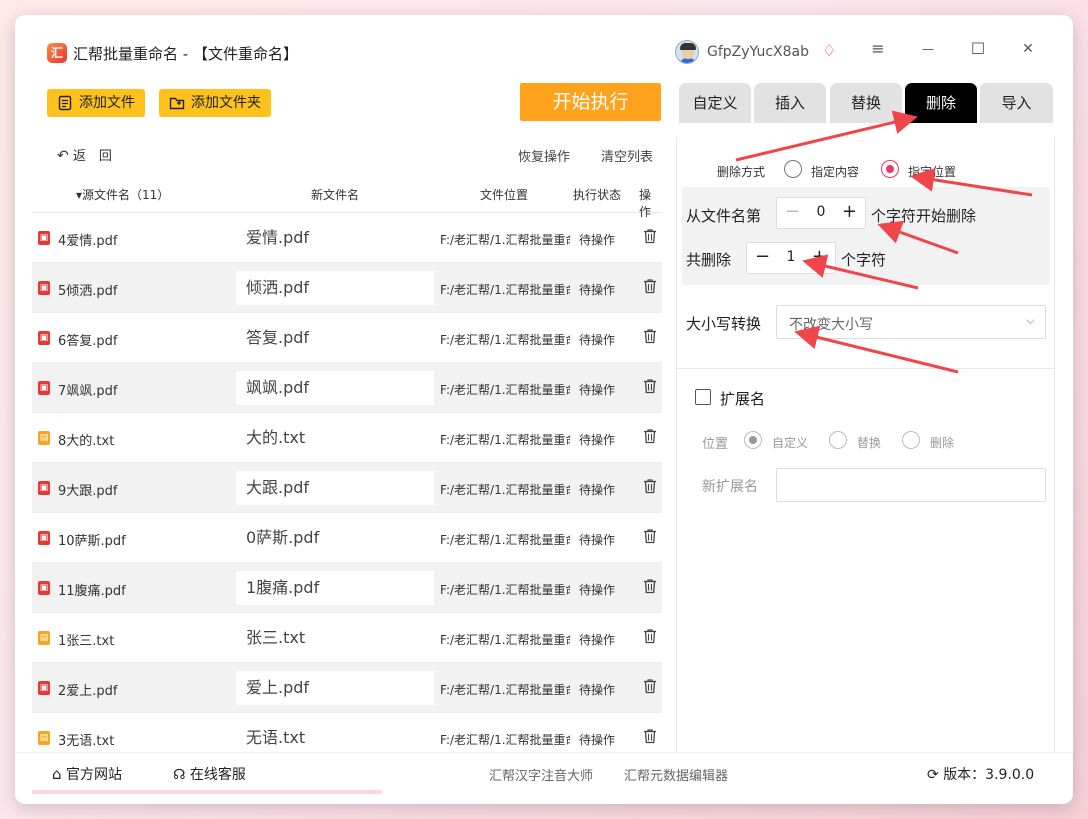 Image resolution: width=1088 pixels, height=819 pixels. What do you see at coordinates (989, 775) in the screenshot?
I see `version-label: 版本：3.9.0.0` at bounding box center [989, 775].